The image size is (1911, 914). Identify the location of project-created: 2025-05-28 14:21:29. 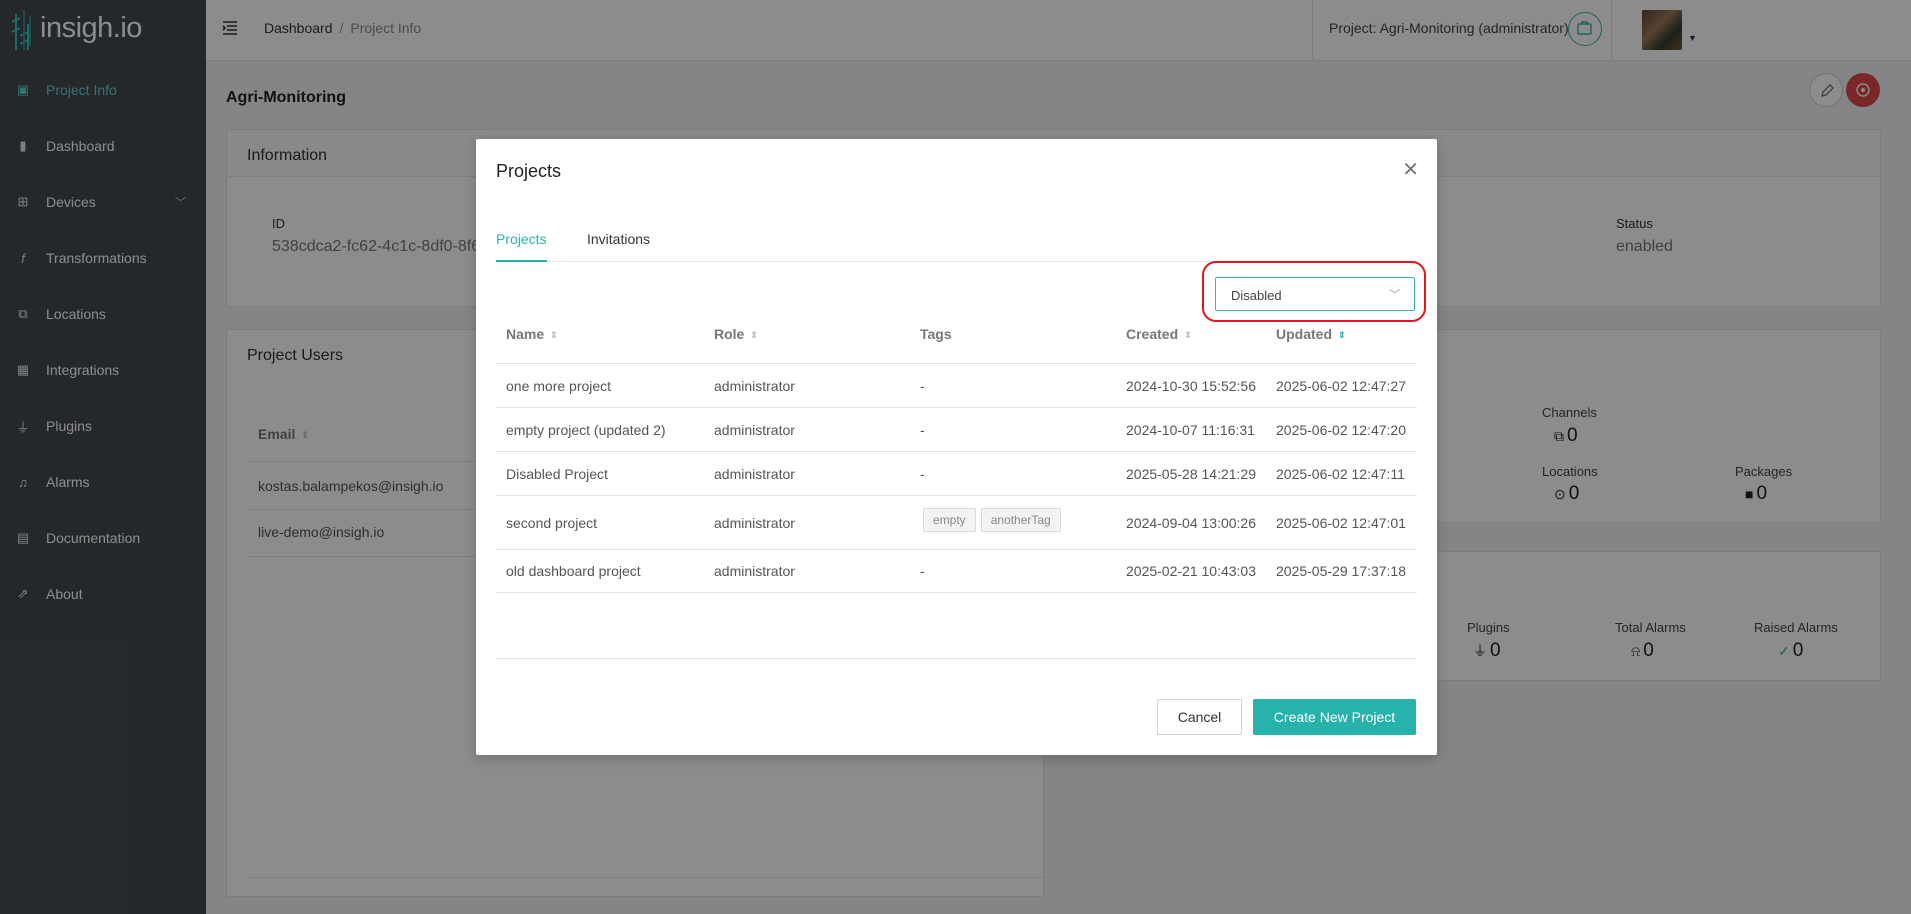
(1191, 474).